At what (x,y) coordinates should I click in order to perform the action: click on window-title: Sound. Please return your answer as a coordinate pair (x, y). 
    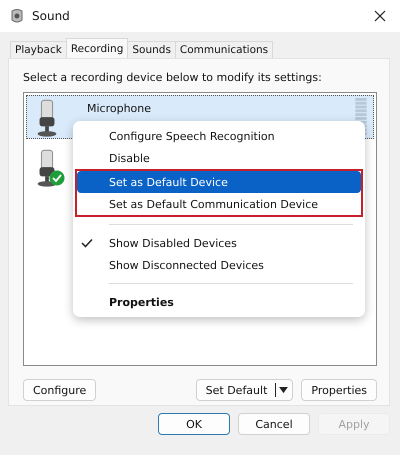
    Looking at the image, I should click on (51, 16).